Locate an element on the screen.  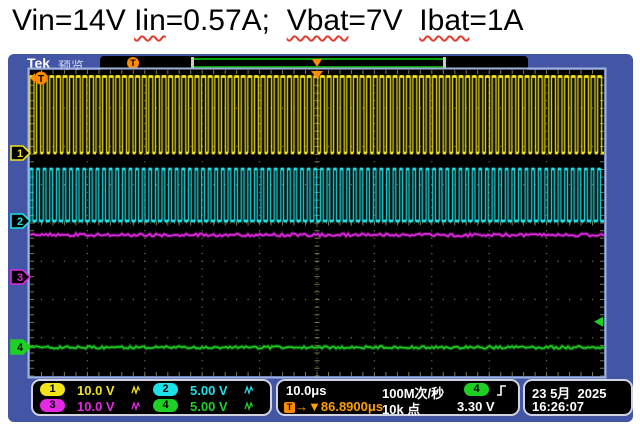
ch1-scale: 10.0 V is located at coordinates (96, 390).